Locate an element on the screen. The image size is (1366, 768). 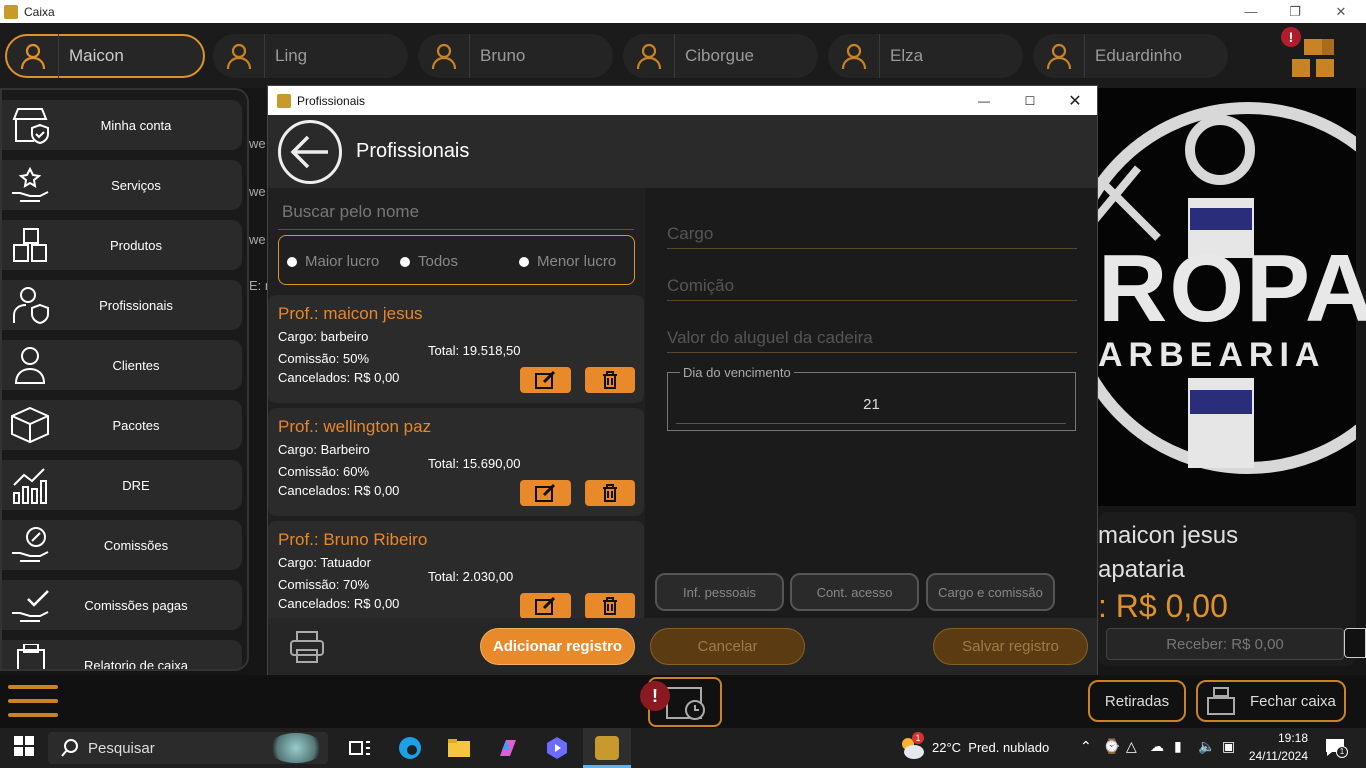
withdraw-button: Retiradas is located at coordinates (1137, 701).